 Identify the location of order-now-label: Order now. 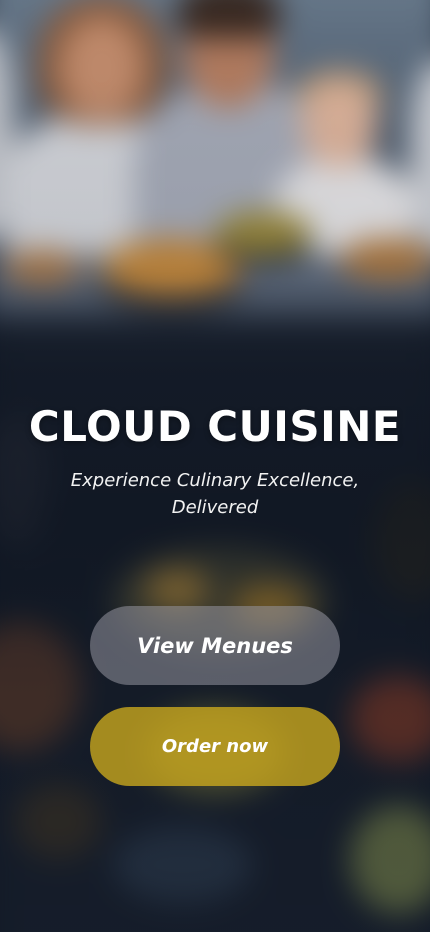
(215, 746).